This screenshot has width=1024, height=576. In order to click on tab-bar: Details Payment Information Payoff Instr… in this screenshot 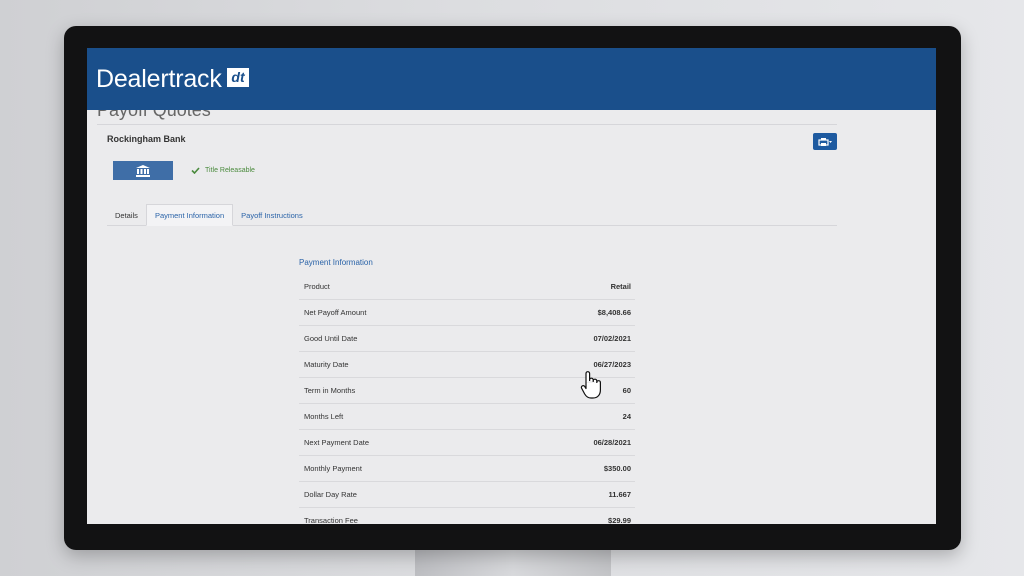, I will do `click(472, 215)`.